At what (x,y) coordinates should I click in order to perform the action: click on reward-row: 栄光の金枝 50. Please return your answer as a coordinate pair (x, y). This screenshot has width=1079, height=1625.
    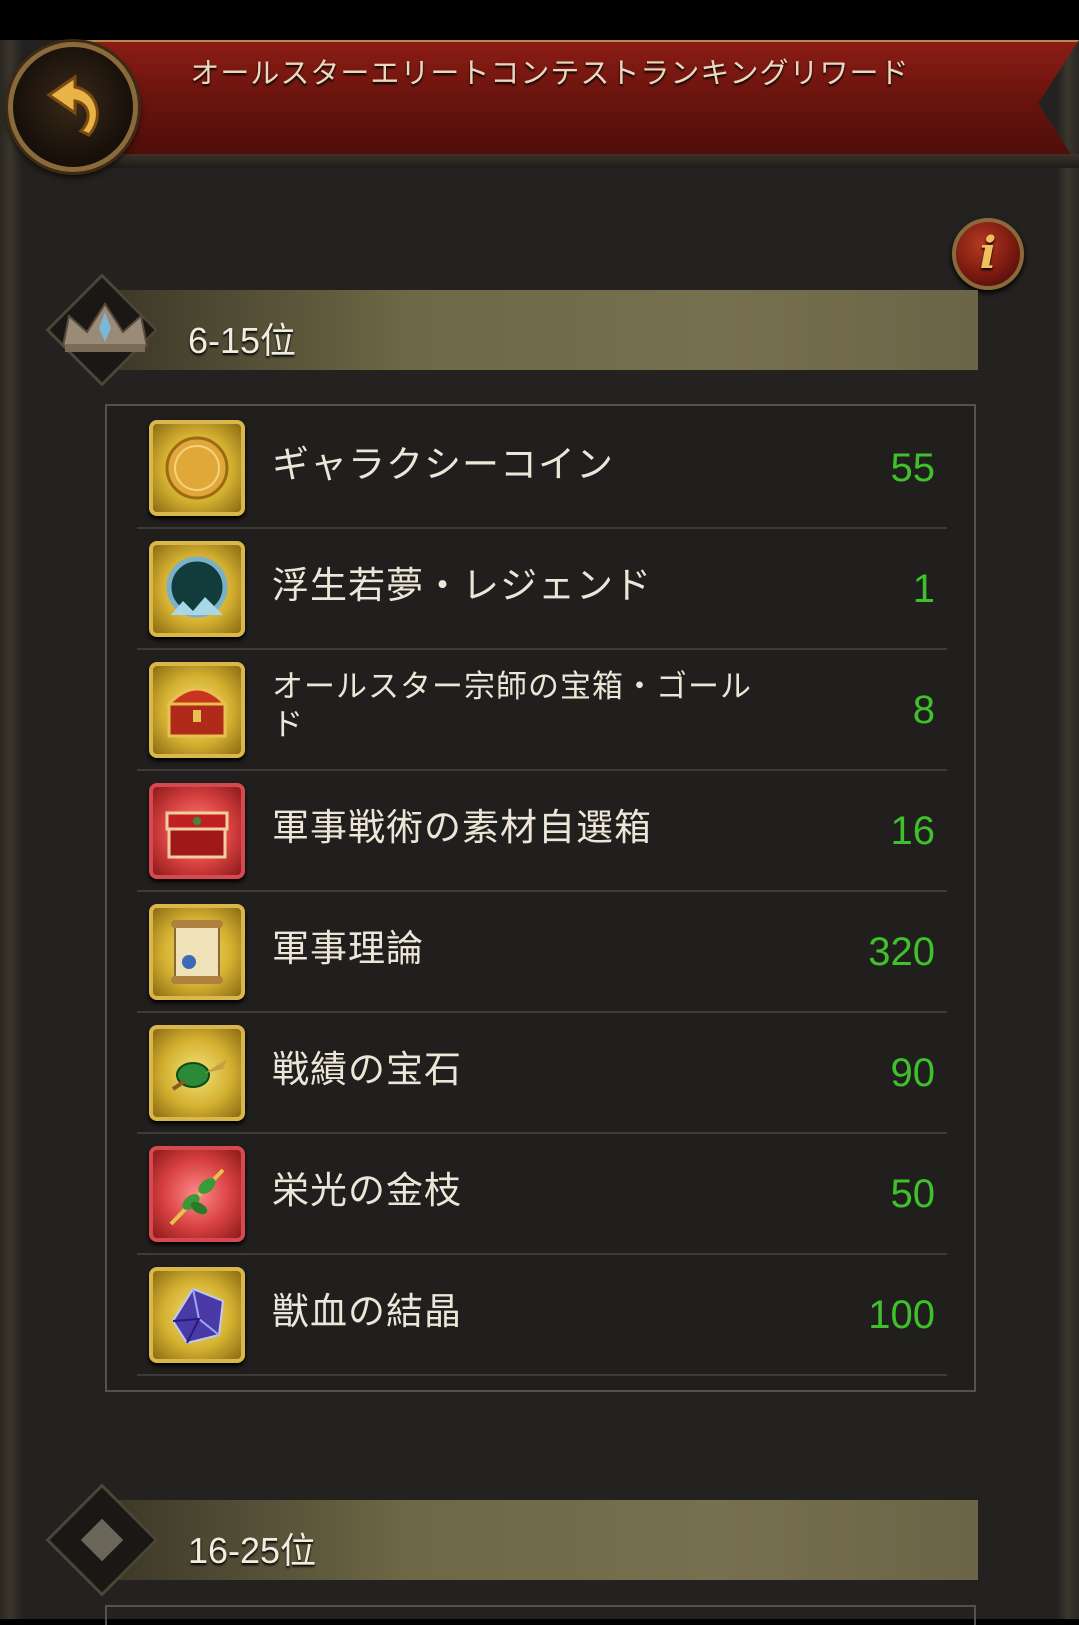
    Looking at the image, I should click on (542, 1193).